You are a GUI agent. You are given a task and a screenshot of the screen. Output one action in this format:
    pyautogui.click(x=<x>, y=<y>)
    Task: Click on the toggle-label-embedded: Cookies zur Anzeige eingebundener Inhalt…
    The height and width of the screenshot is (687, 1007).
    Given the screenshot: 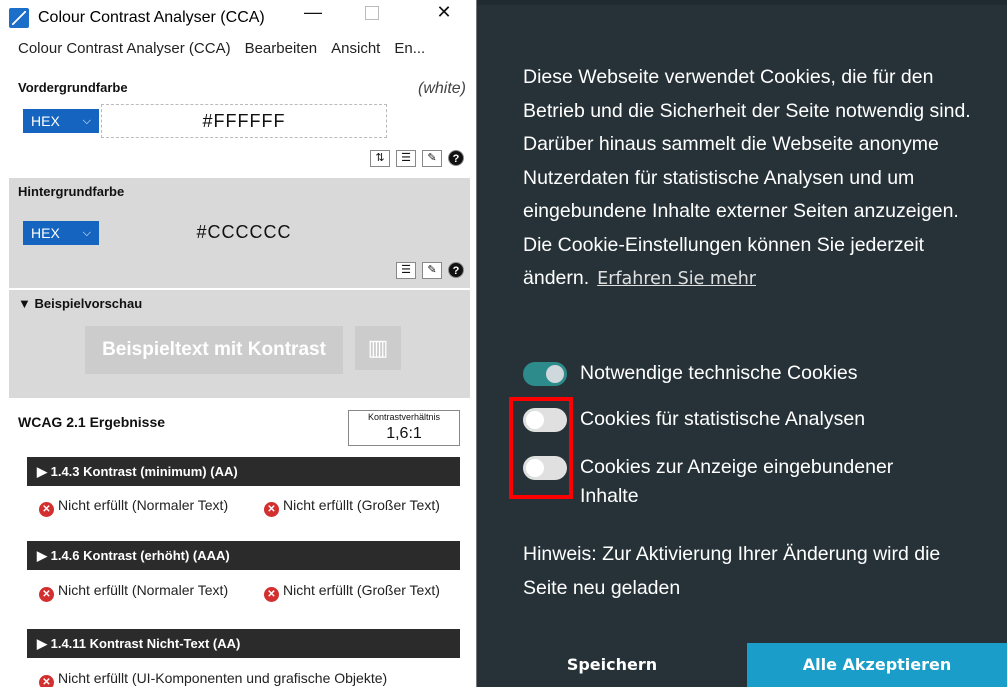 What is the action you would take?
    pyautogui.click(x=737, y=481)
    